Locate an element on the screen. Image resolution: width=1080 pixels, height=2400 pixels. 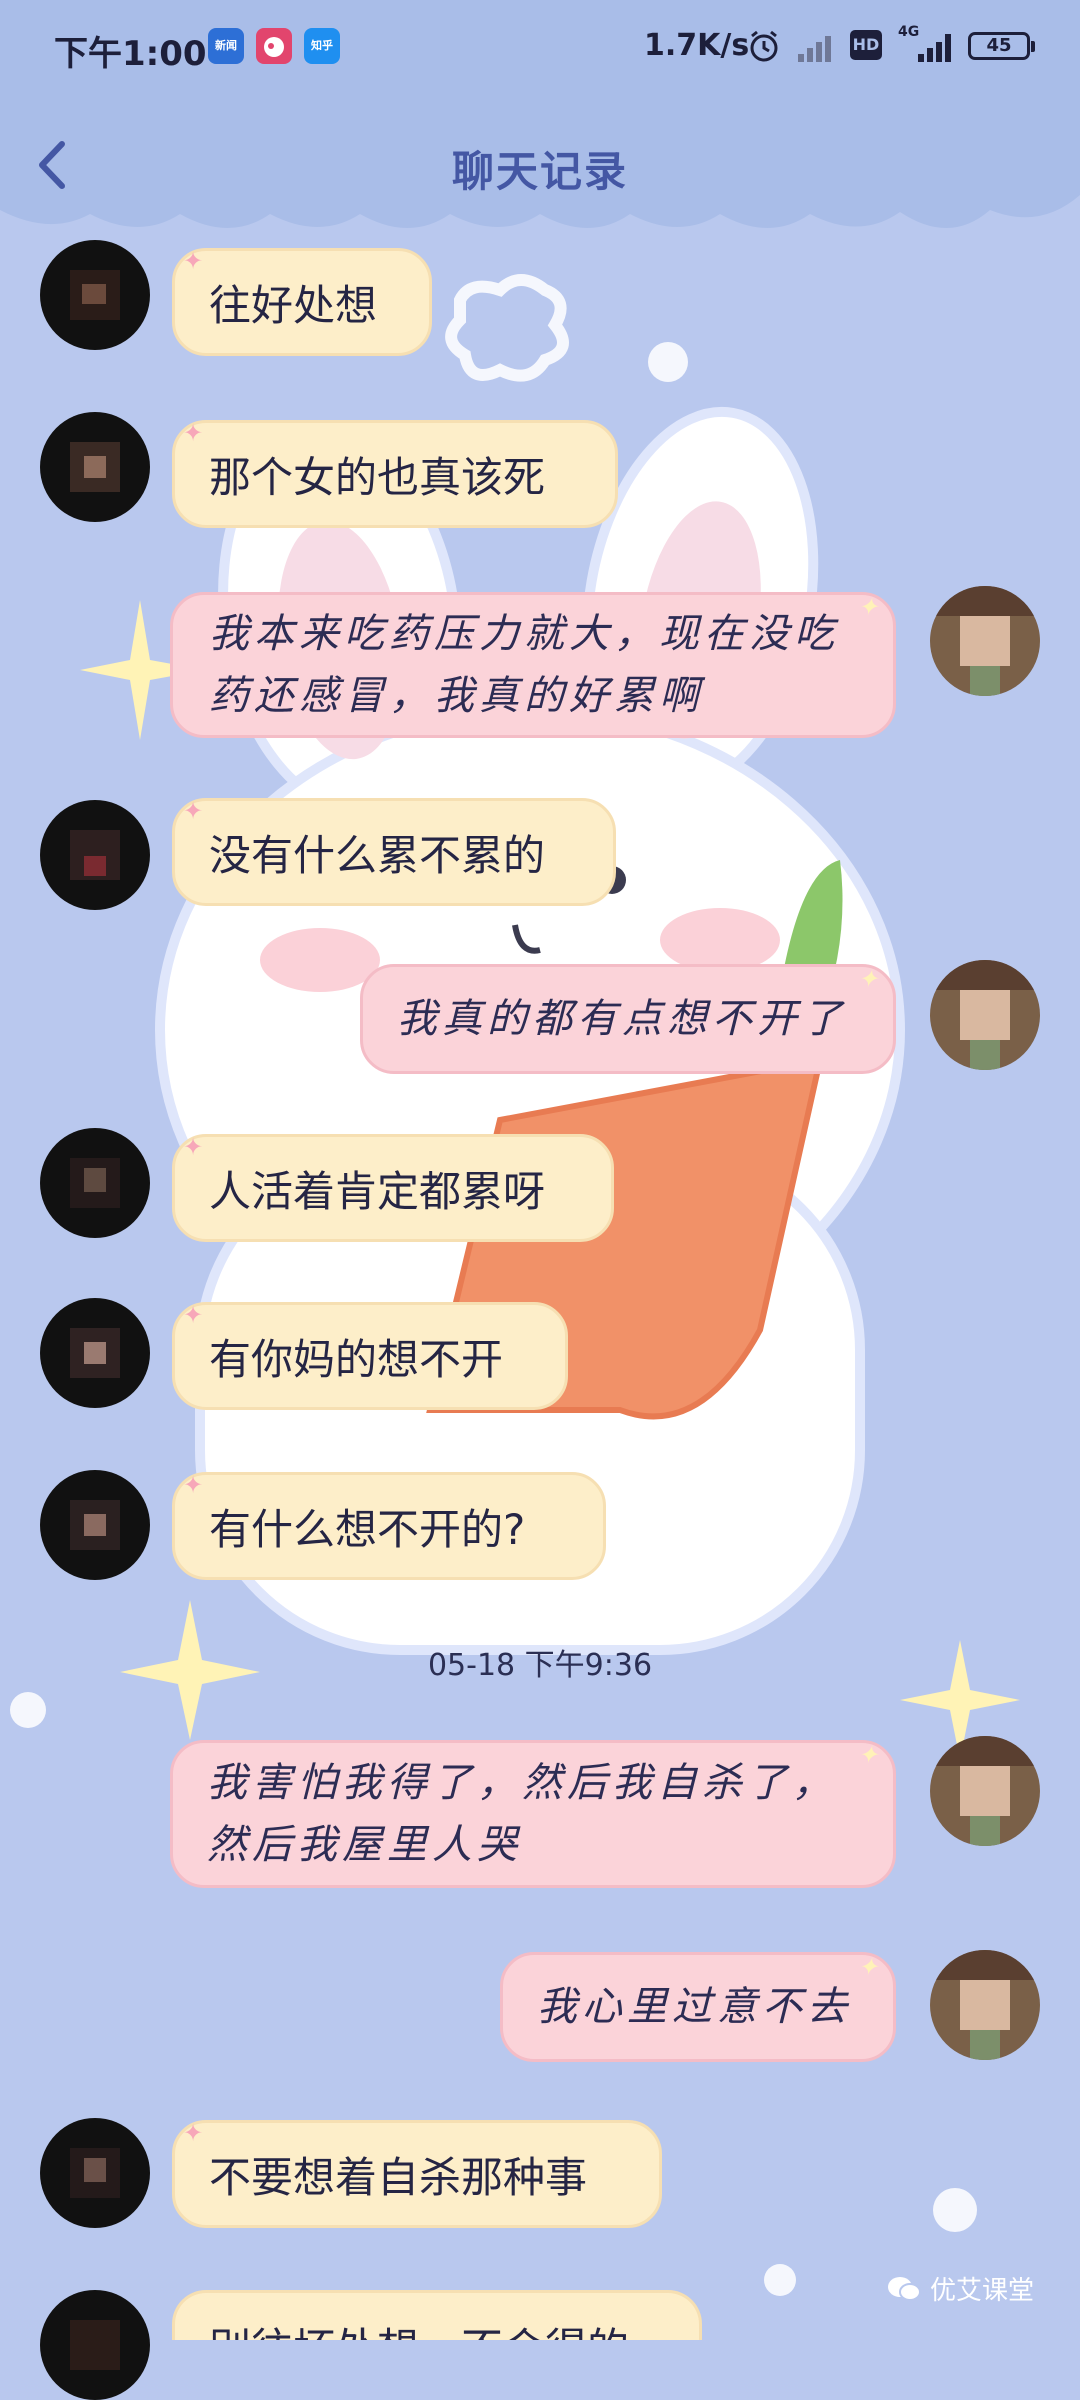
message-bubble: 有什么想不开的? ✦ is located at coordinates (389, 1525).